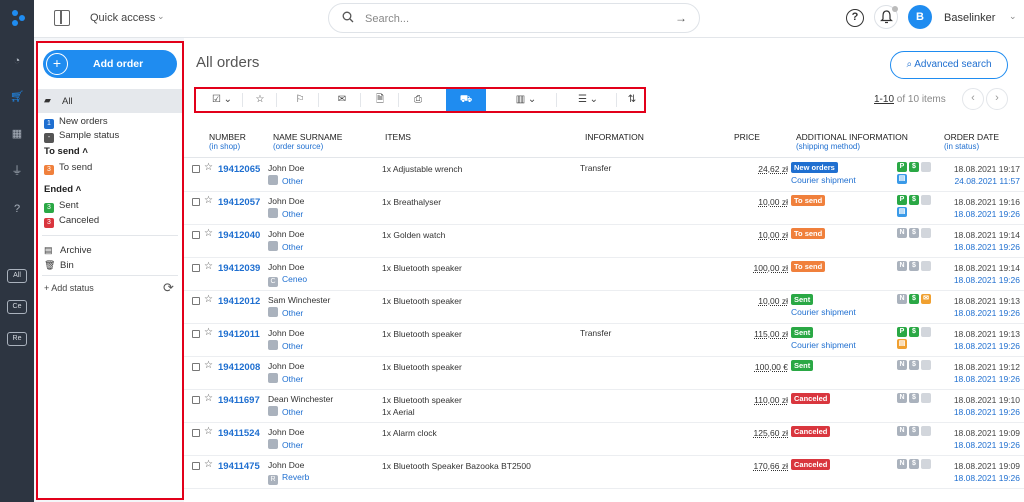  Describe the element at coordinates (997, 99) in the screenshot. I see `chevron-right-icon: ›` at that location.